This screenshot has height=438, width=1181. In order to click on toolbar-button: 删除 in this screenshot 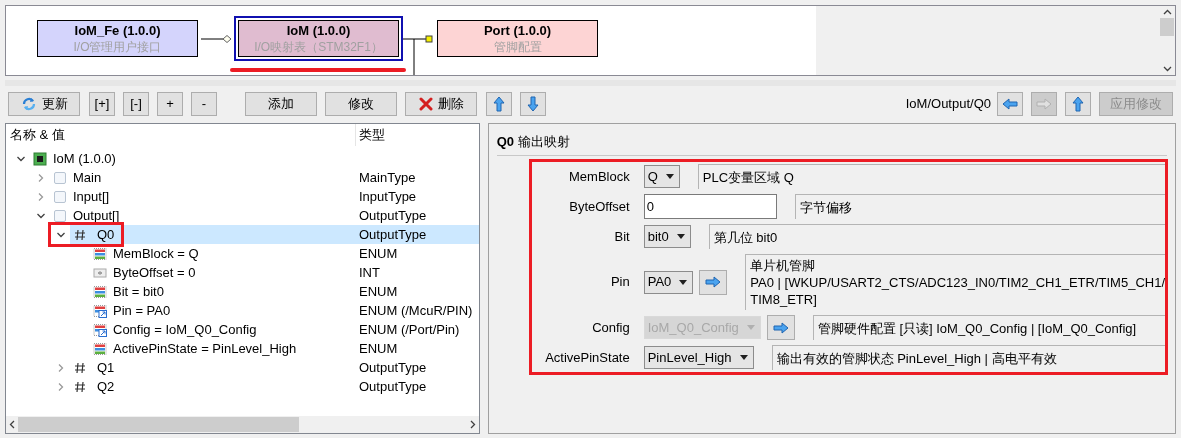, I will do `click(441, 103)`.